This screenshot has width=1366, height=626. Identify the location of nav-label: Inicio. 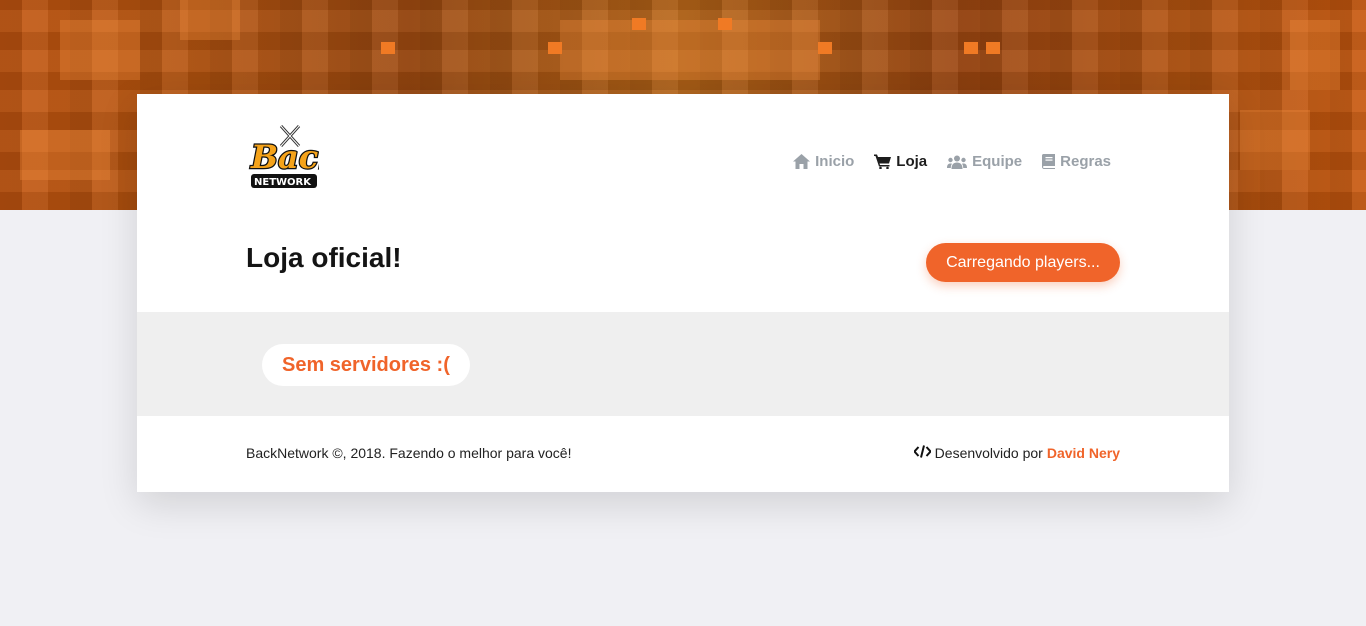
(835, 161).